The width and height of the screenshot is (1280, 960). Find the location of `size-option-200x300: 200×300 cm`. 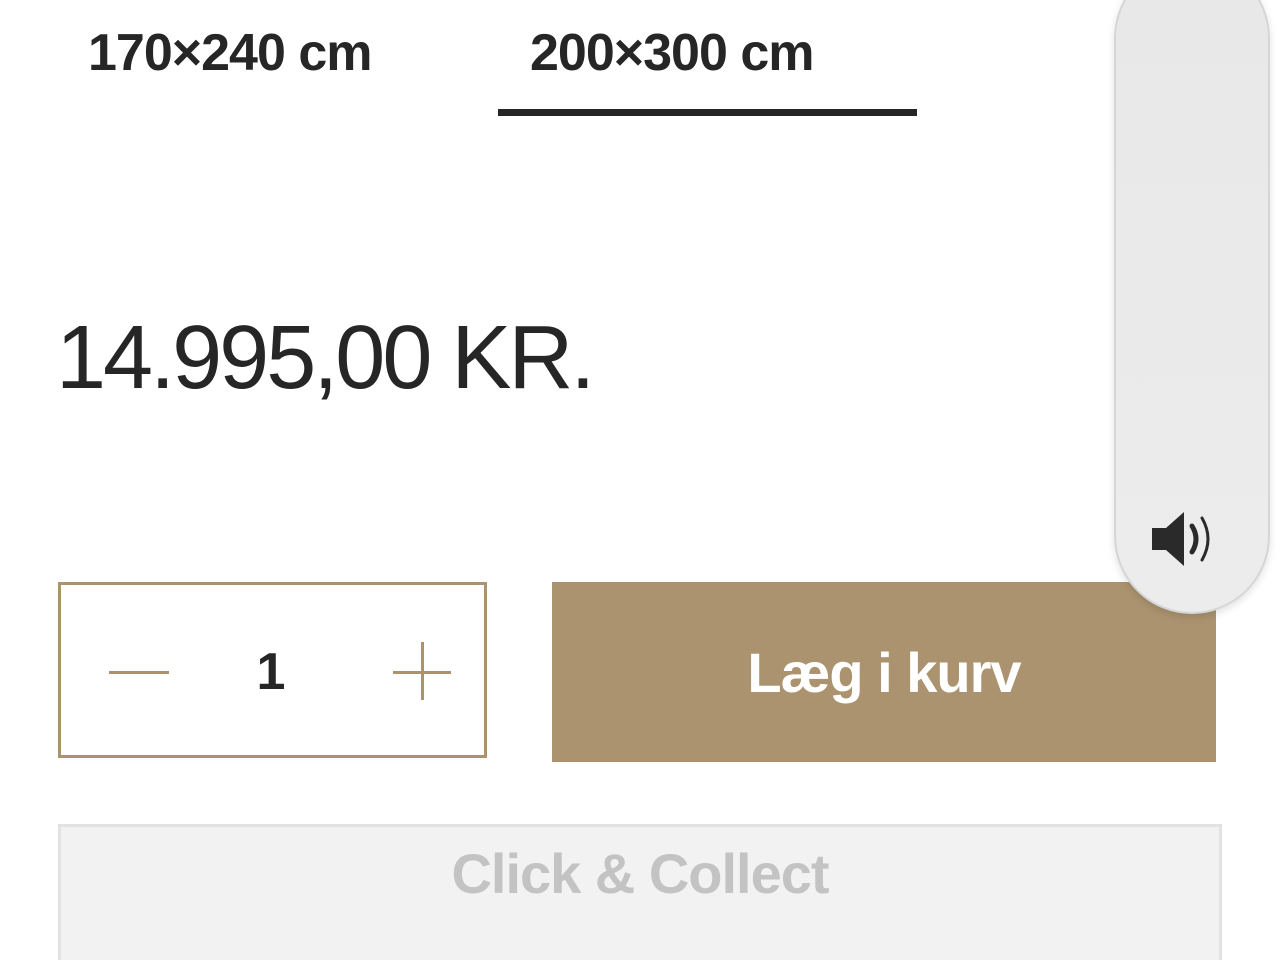

size-option-200x300: 200×300 cm is located at coordinates (672, 53).